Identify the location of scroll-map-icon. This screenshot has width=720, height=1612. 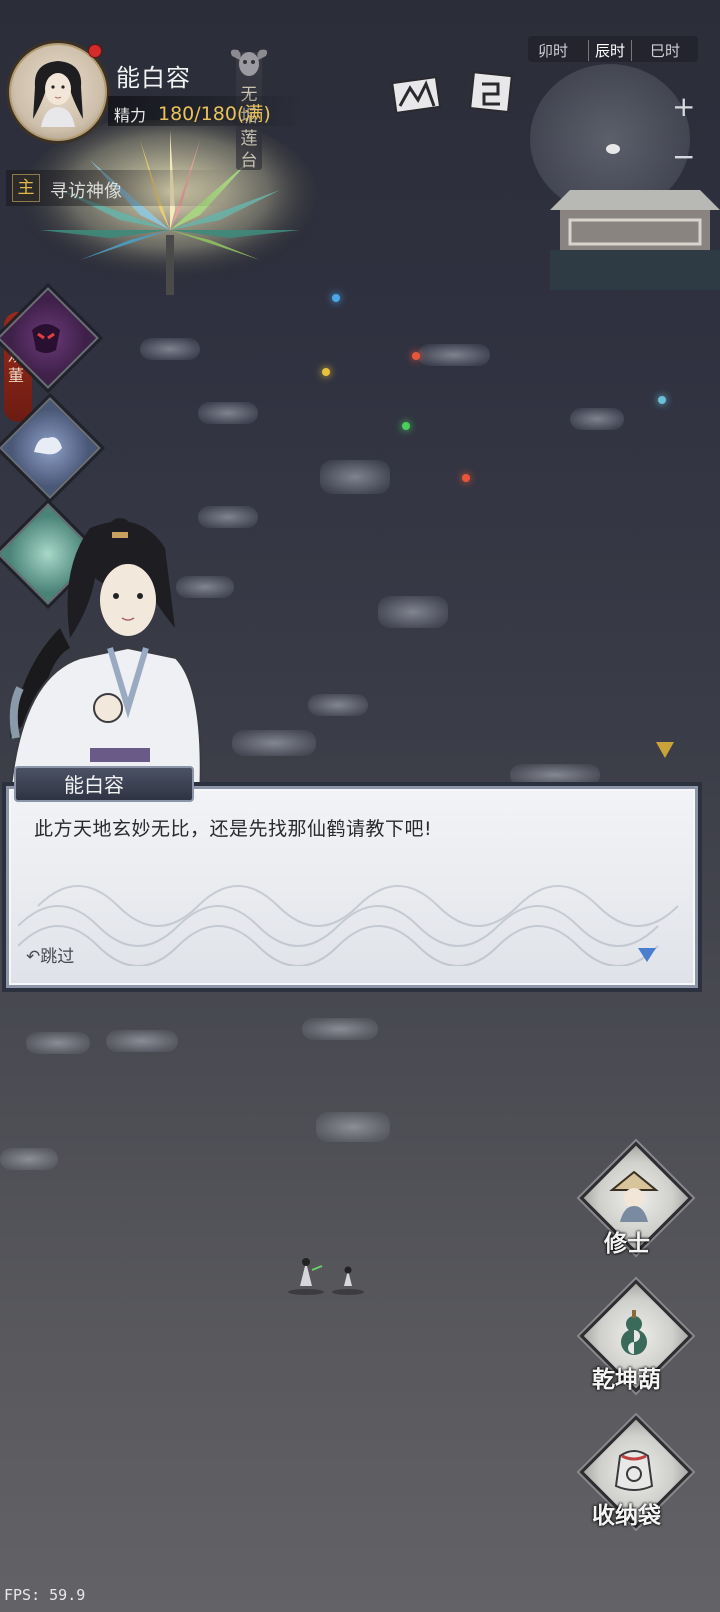
(490, 92).